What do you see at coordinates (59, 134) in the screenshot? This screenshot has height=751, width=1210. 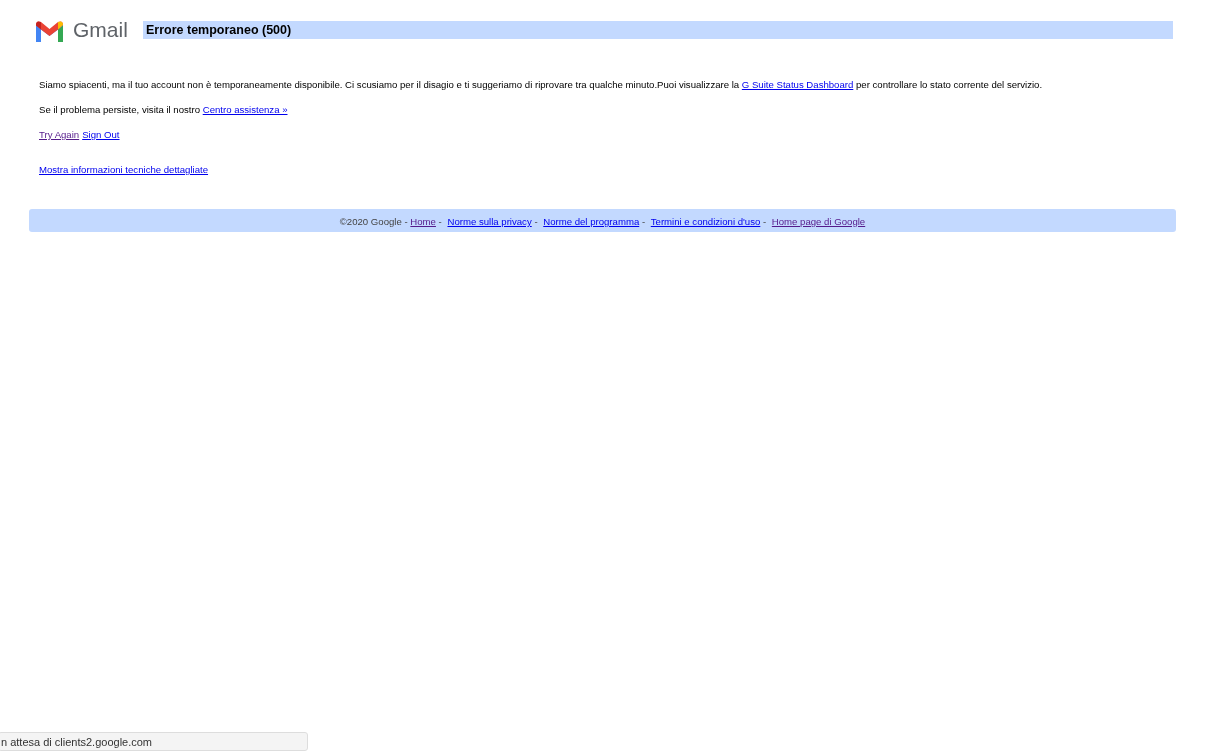 I see `link: Try Again` at bounding box center [59, 134].